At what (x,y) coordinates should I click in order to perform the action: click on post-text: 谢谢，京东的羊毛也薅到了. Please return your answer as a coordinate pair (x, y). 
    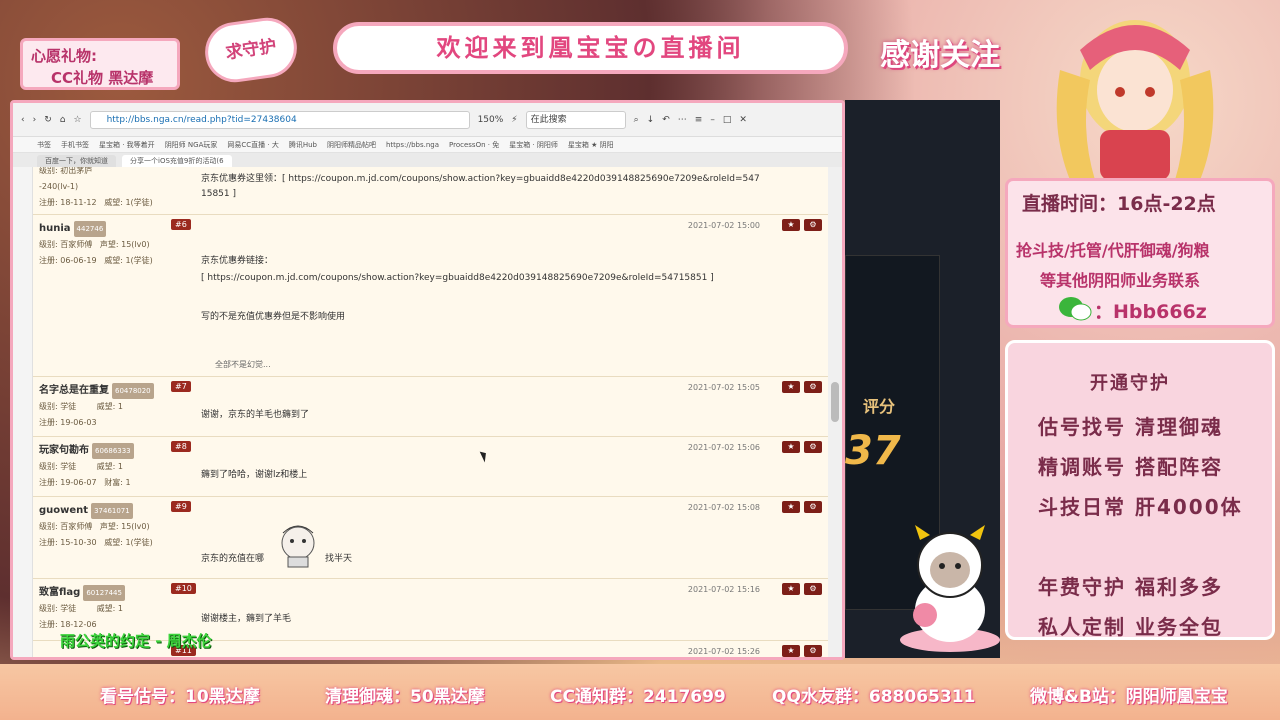
    Looking at the image, I should click on (255, 415).